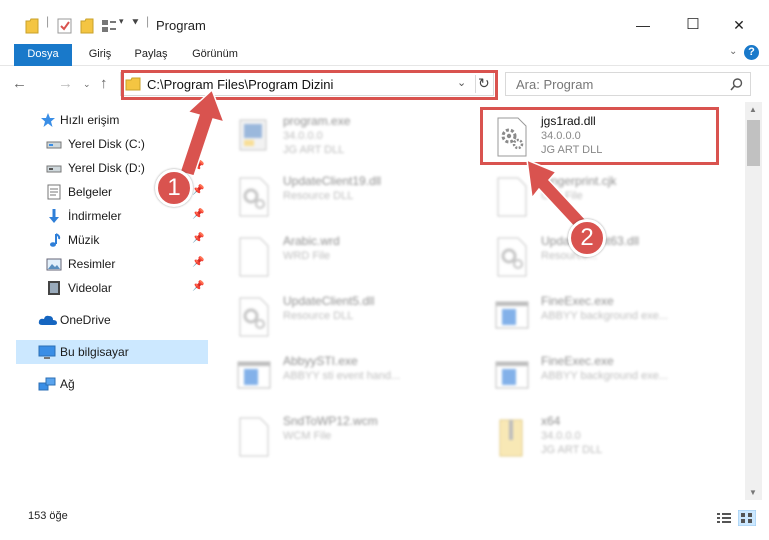 This screenshot has width=769, height=540. I want to click on annotation-arrows, so click(384, 160).